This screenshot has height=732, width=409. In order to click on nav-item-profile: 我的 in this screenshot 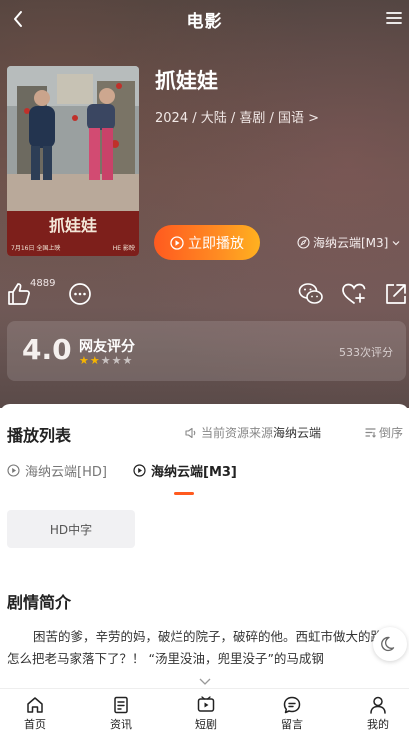, I will do `click(378, 713)`.